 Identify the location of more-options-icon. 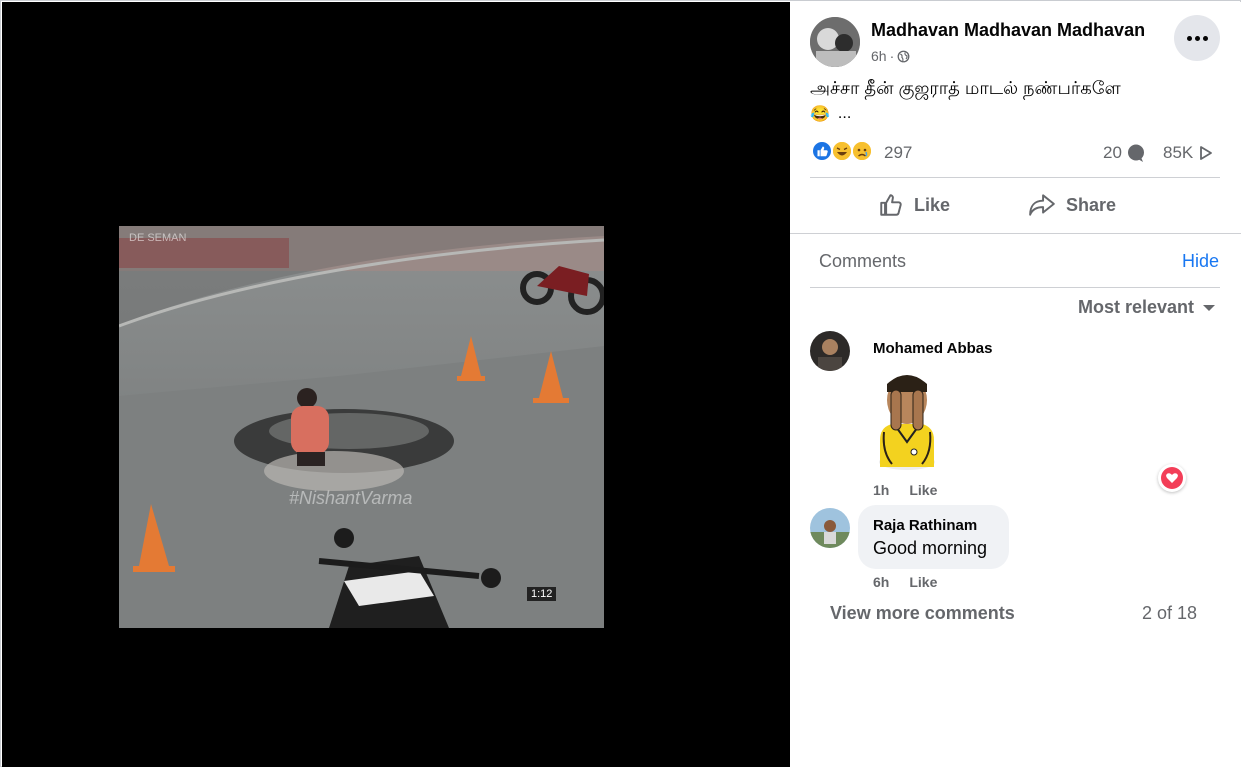
(1197, 38).